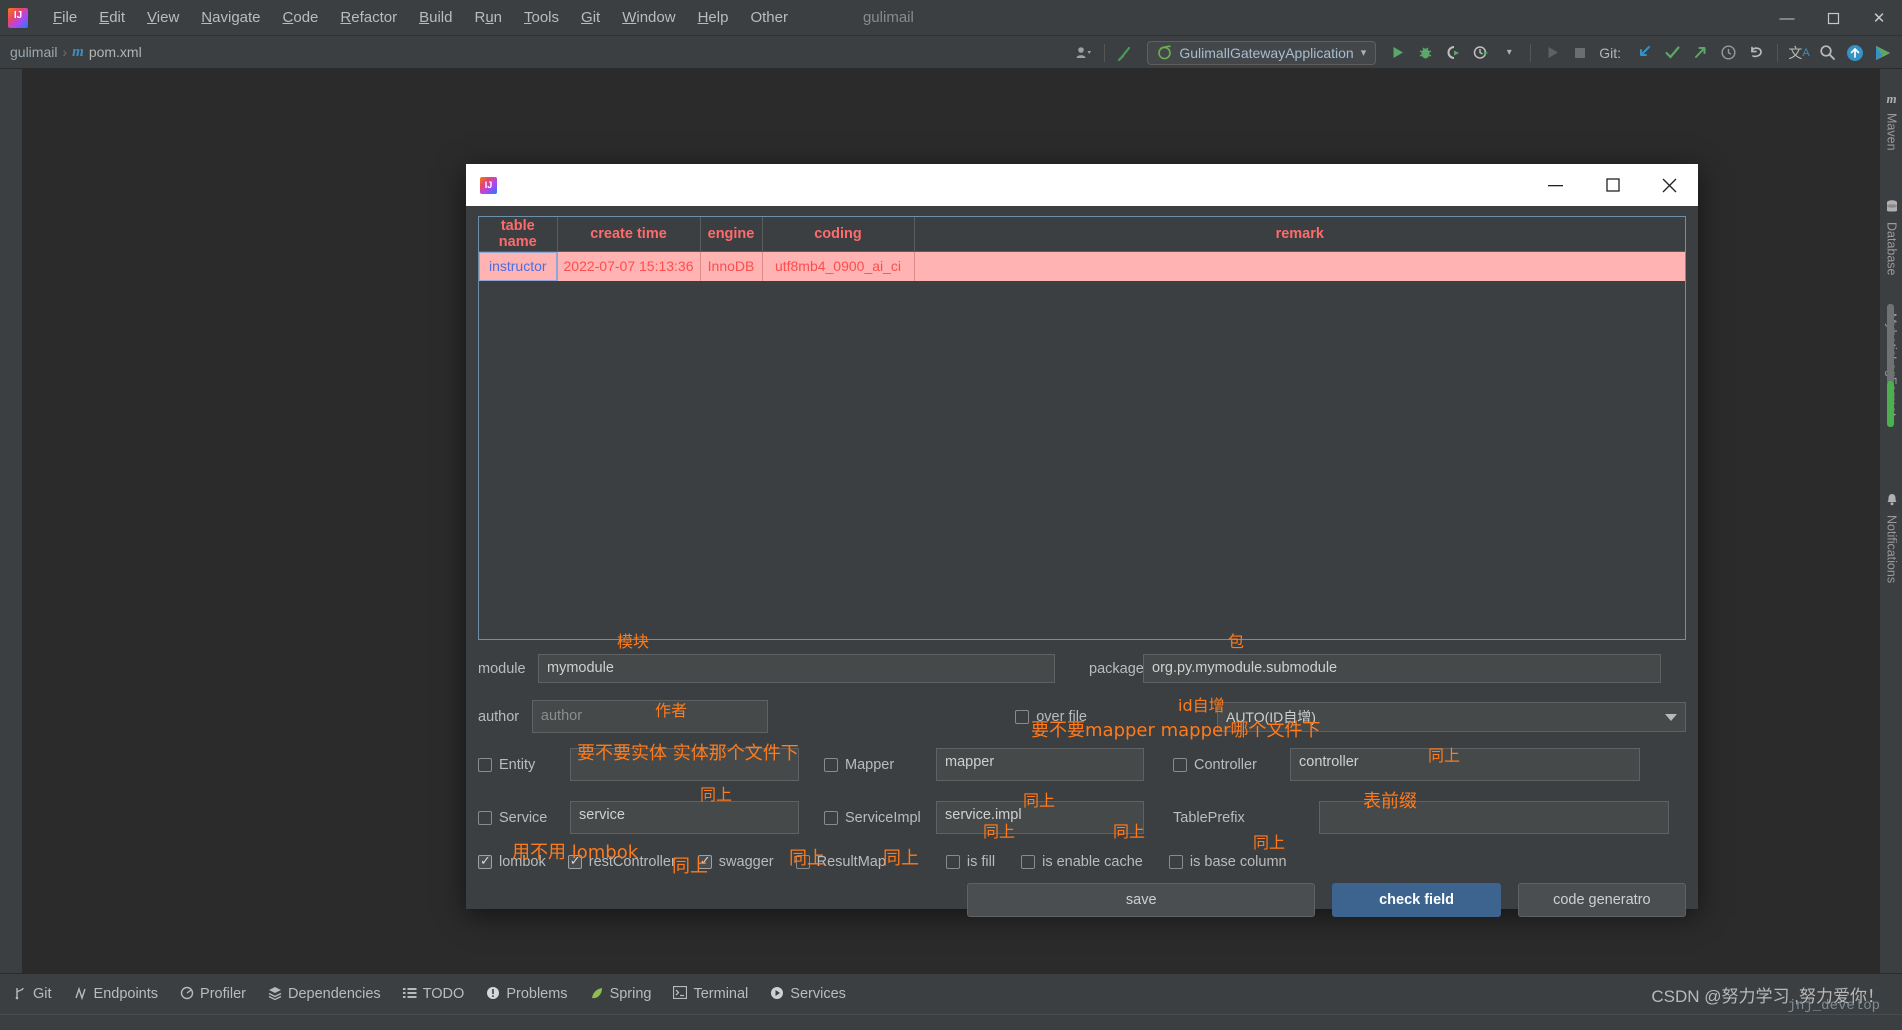 The height and width of the screenshot is (1030, 1902). I want to click on serviceimpl-input: service.impl, so click(1040, 817).